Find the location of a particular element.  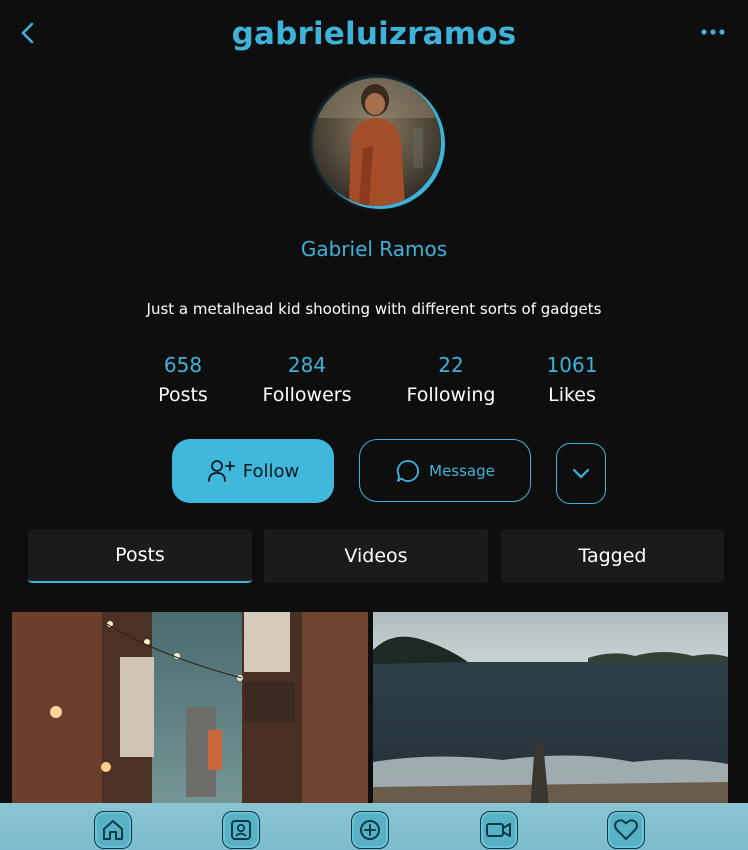

stat-posts-value: 658 is located at coordinates (183, 365).